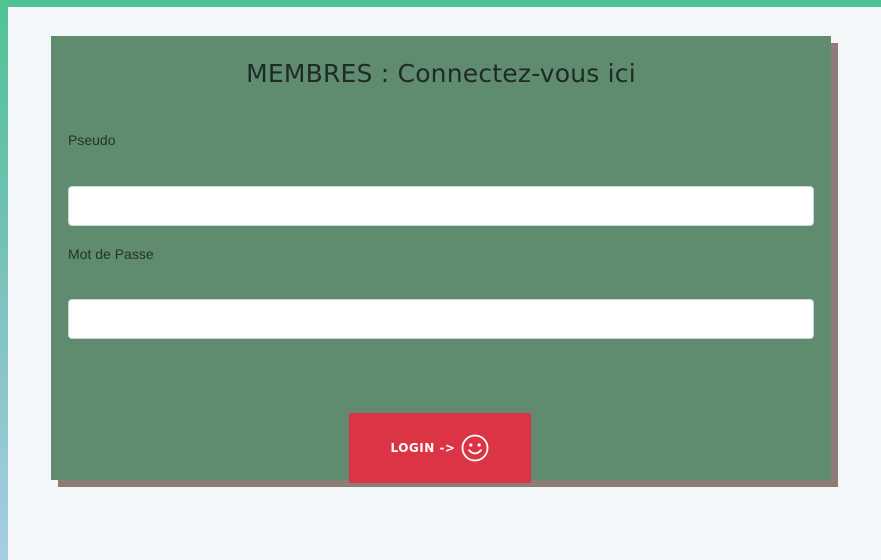  Describe the element at coordinates (423, 448) in the screenshot. I see `login-button-label: LOGIN ->` at that location.